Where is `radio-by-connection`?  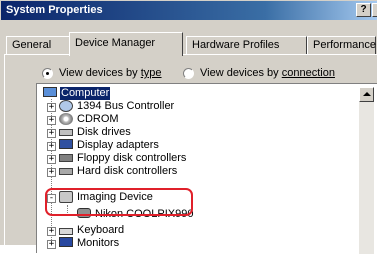 radio-by-connection is located at coordinates (188, 73).